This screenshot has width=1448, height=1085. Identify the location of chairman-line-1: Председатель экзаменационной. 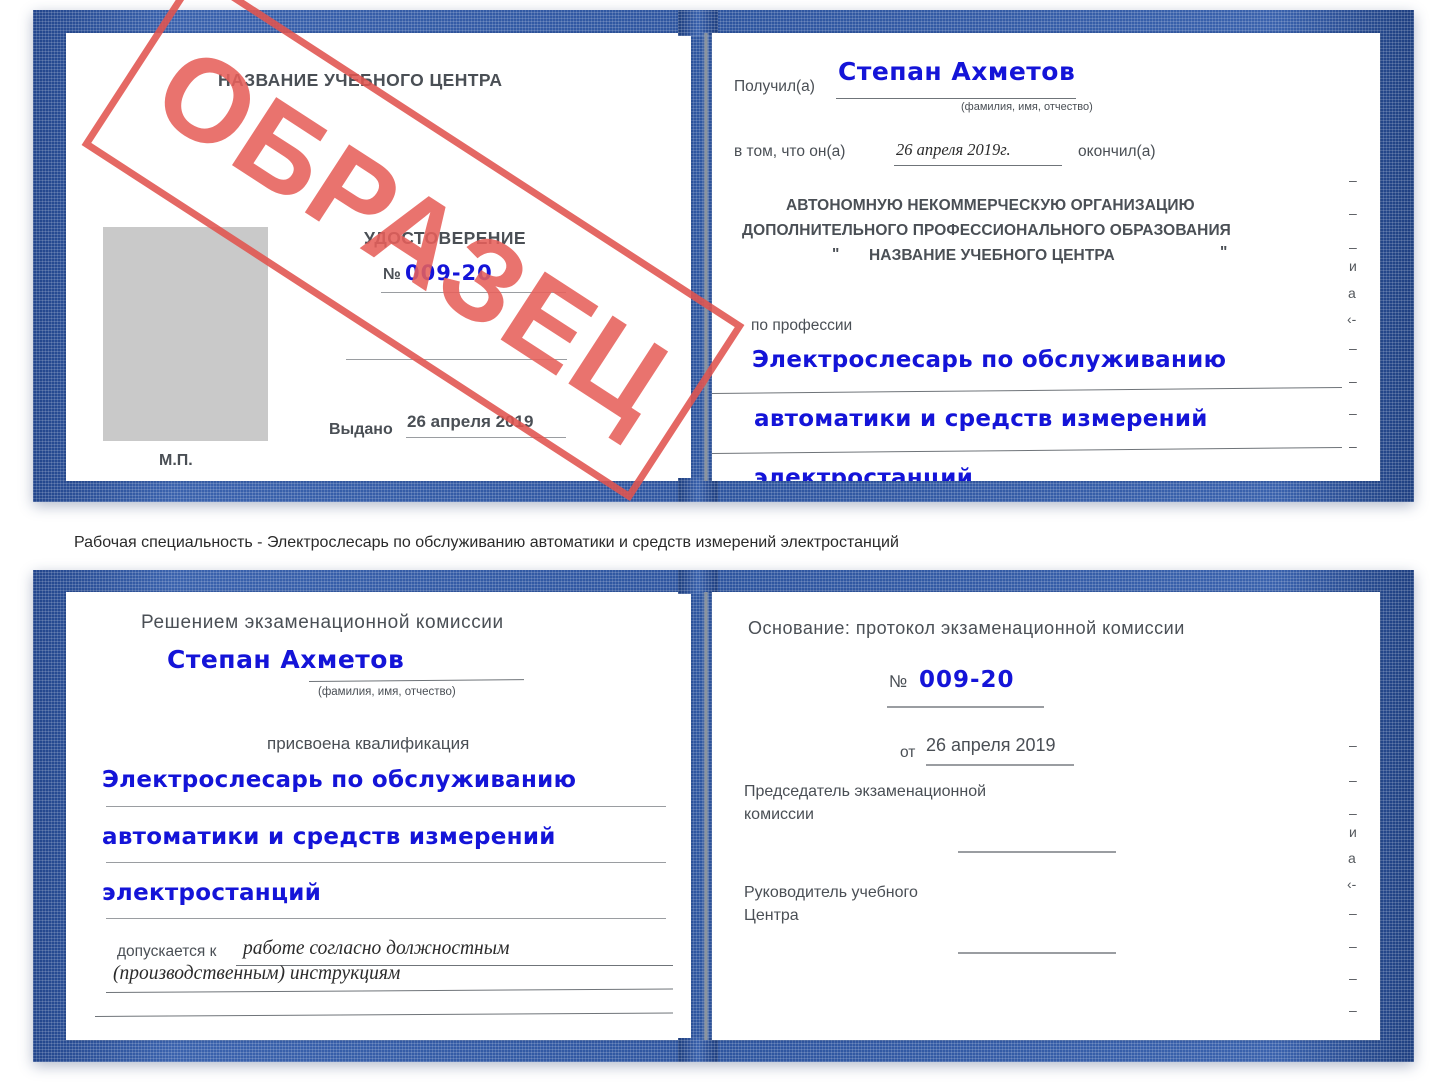
(865, 791).